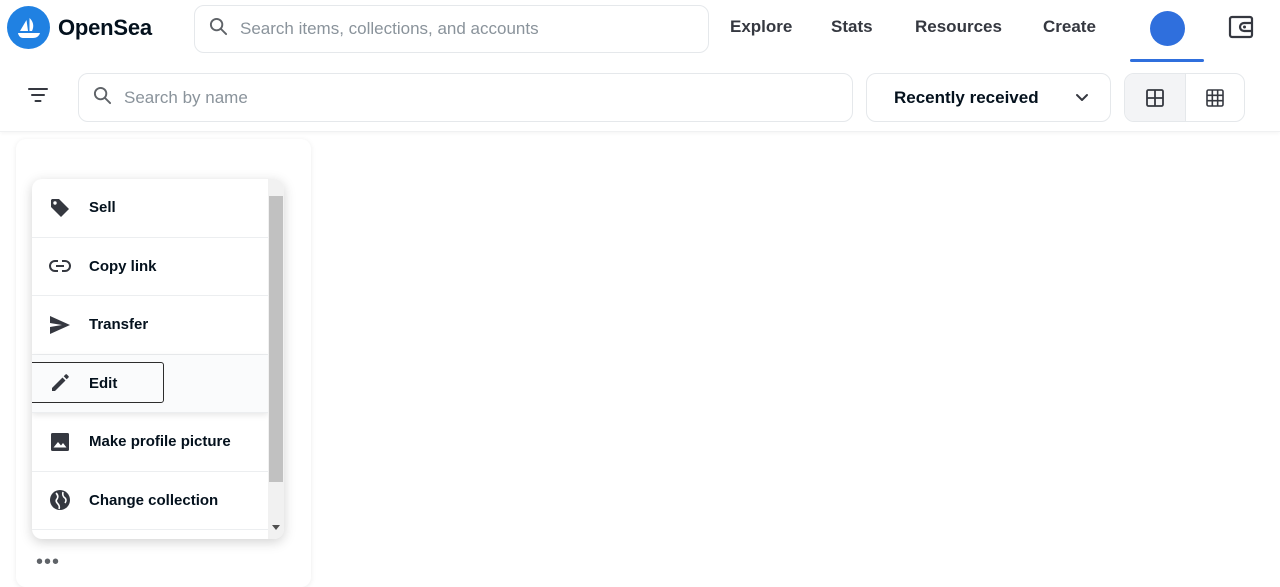 Image resolution: width=1280 pixels, height=587 pixels. What do you see at coordinates (761, 27) in the screenshot?
I see `nav-explore: Explore` at bounding box center [761, 27].